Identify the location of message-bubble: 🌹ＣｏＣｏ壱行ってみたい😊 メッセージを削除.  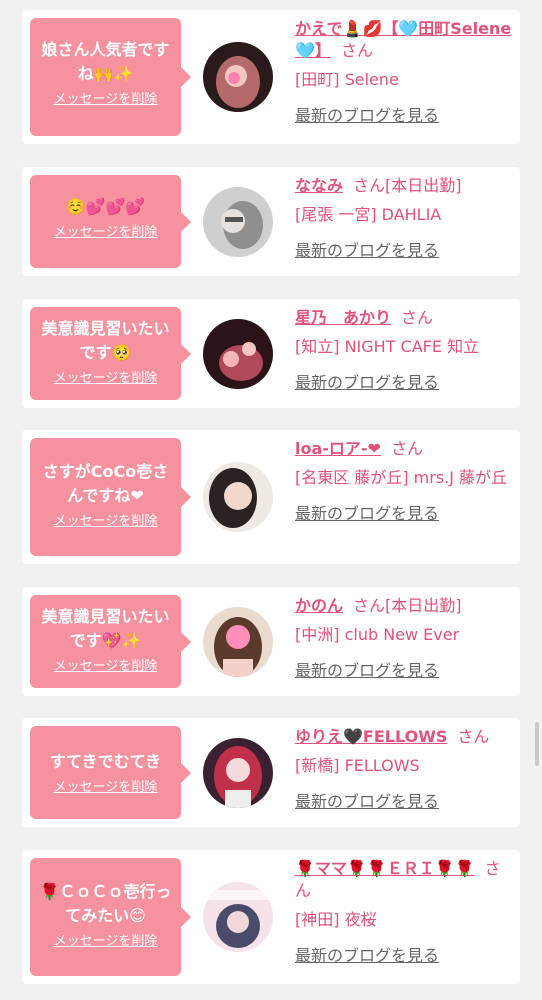
(110, 917).